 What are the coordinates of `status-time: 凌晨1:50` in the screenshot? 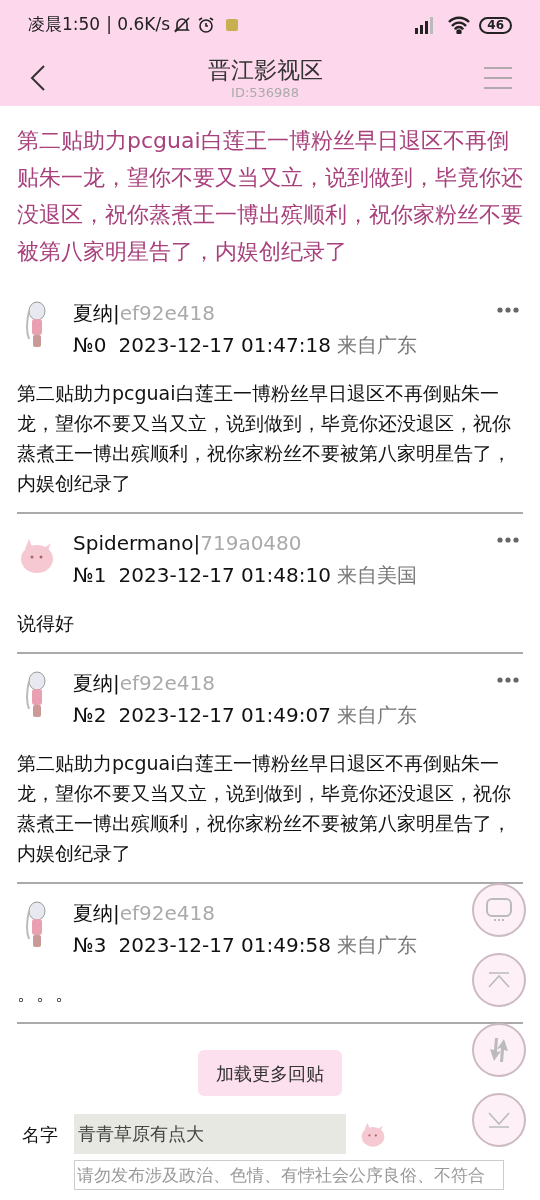 It's located at (64, 25).